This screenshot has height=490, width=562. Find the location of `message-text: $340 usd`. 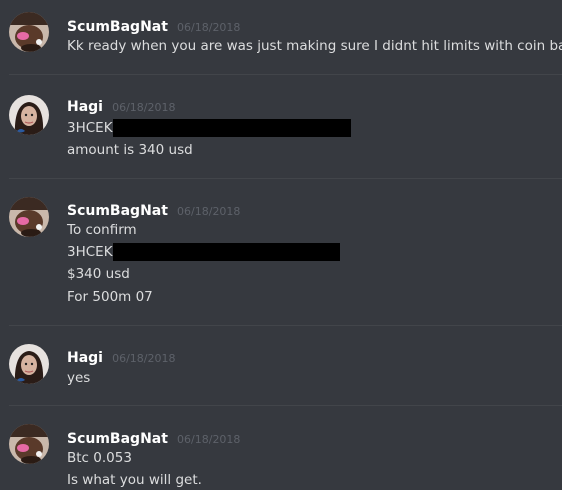

message-text: $340 usd is located at coordinates (98, 274).